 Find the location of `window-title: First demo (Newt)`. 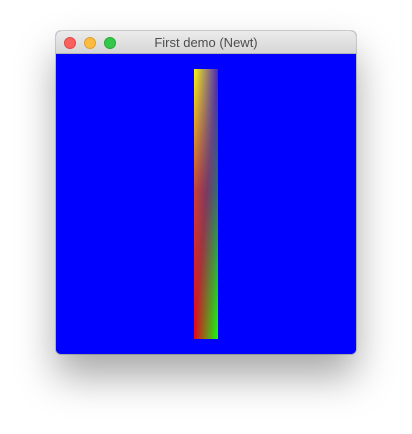

window-title: First demo (Newt) is located at coordinates (206, 42).